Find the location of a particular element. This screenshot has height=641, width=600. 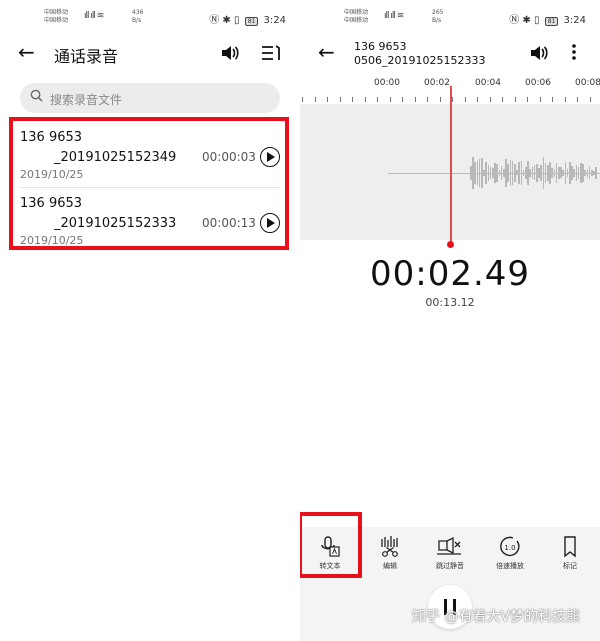

status-bar: 中国移动 中国移动 ıll ıll ≋ 436 B/s Ⓝ ✱ ▯ 81 3:24 is located at coordinates (150, 17).